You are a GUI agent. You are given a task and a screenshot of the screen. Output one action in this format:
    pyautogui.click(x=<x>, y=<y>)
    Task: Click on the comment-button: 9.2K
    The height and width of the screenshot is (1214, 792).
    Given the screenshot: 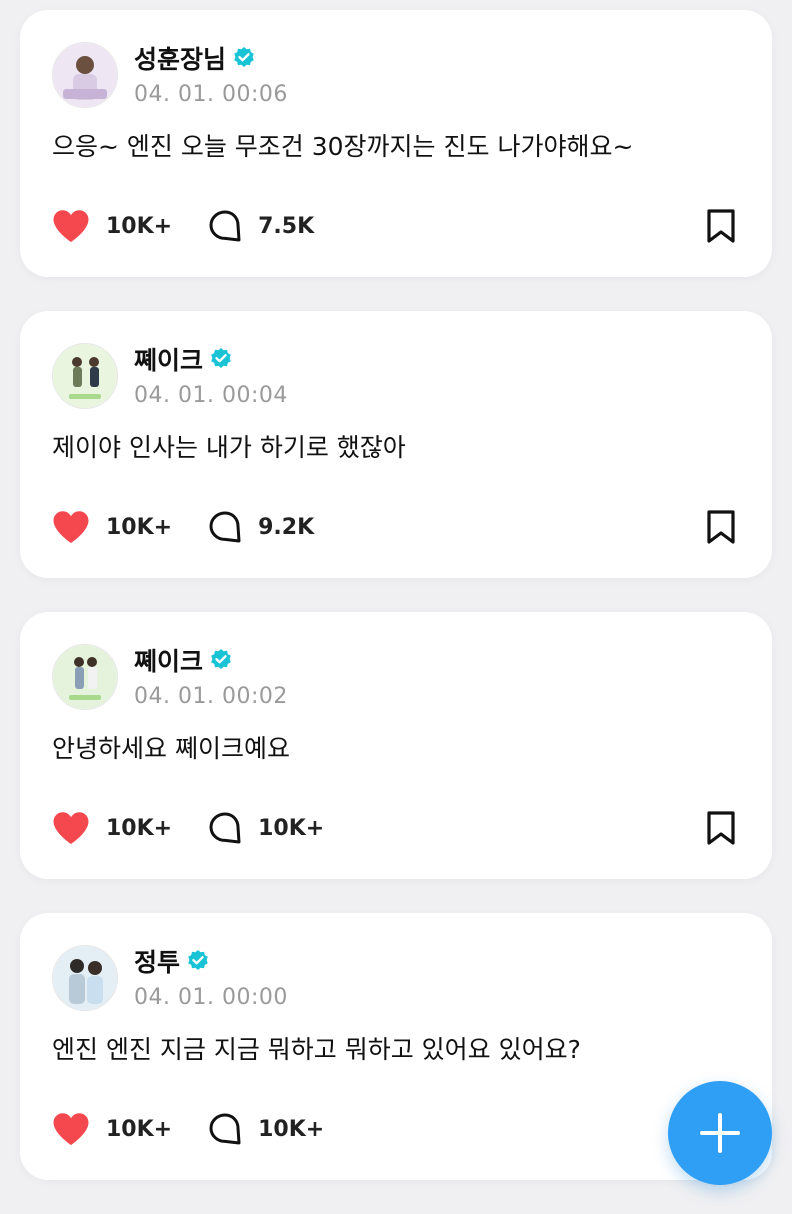 What is the action you would take?
    pyautogui.click(x=261, y=527)
    